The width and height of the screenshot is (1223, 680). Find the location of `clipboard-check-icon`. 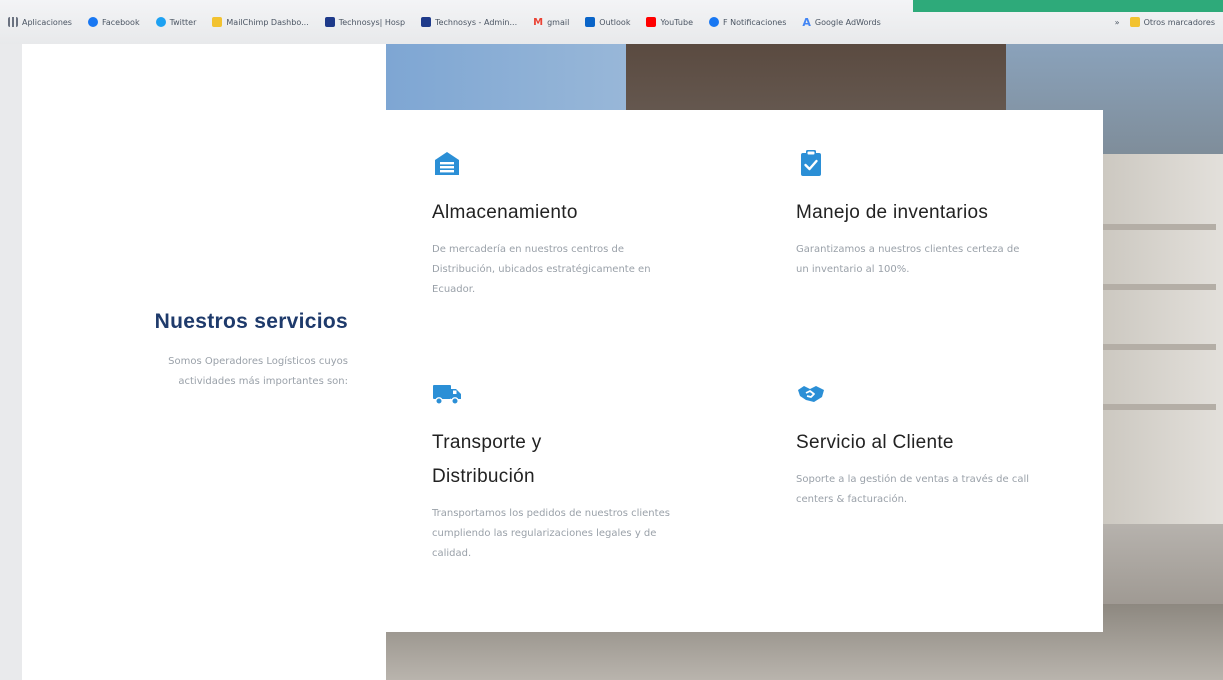

clipboard-check-icon is located at coordinates (811, 163).